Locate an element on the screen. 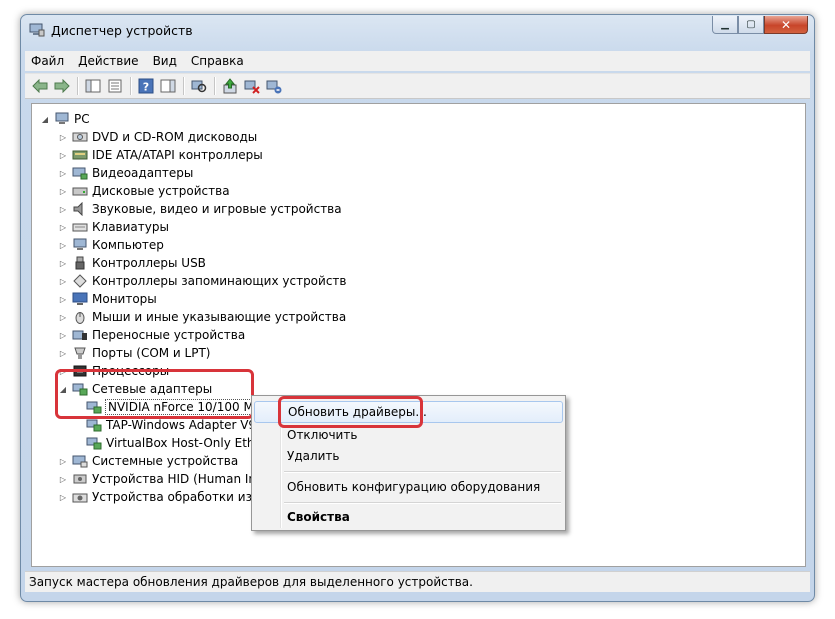 The image size is (835, 619). tree-node: ▷ Устройства HID (Human Inter is located at coordinates (165, 479).